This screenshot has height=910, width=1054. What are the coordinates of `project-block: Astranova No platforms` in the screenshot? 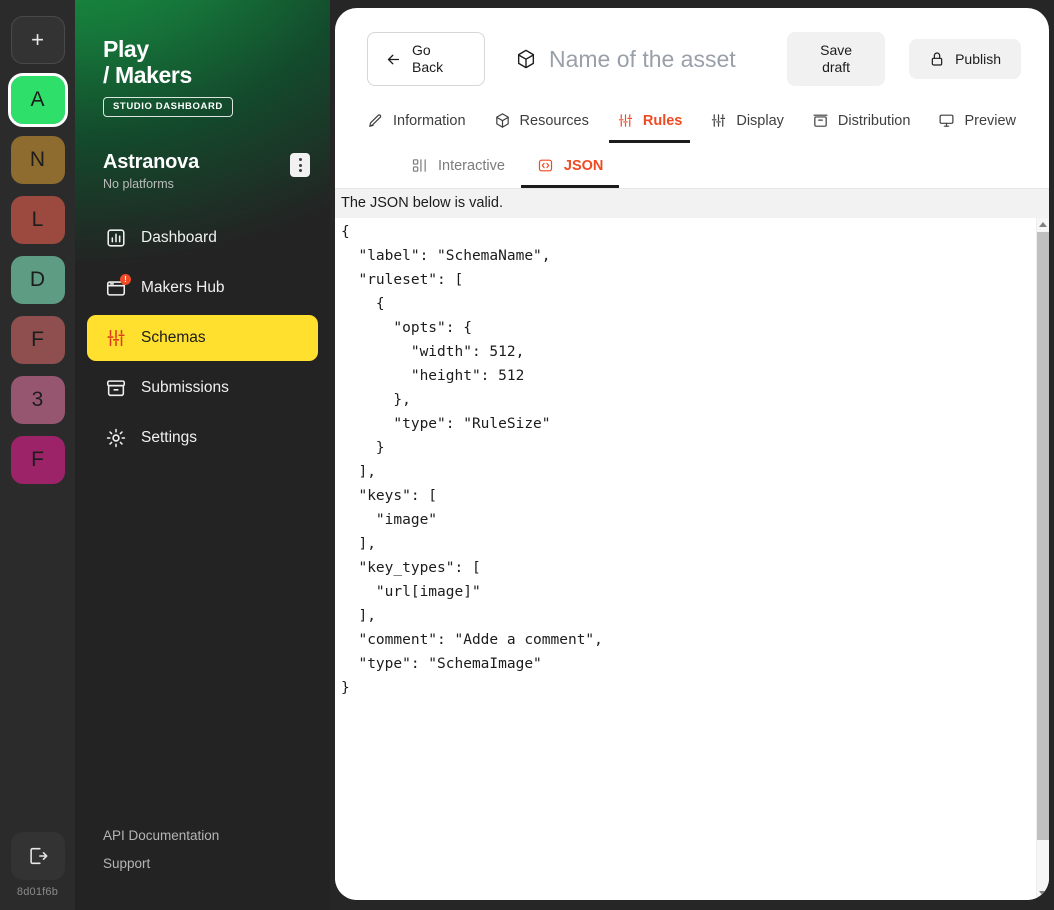 It's located at (216, 171).